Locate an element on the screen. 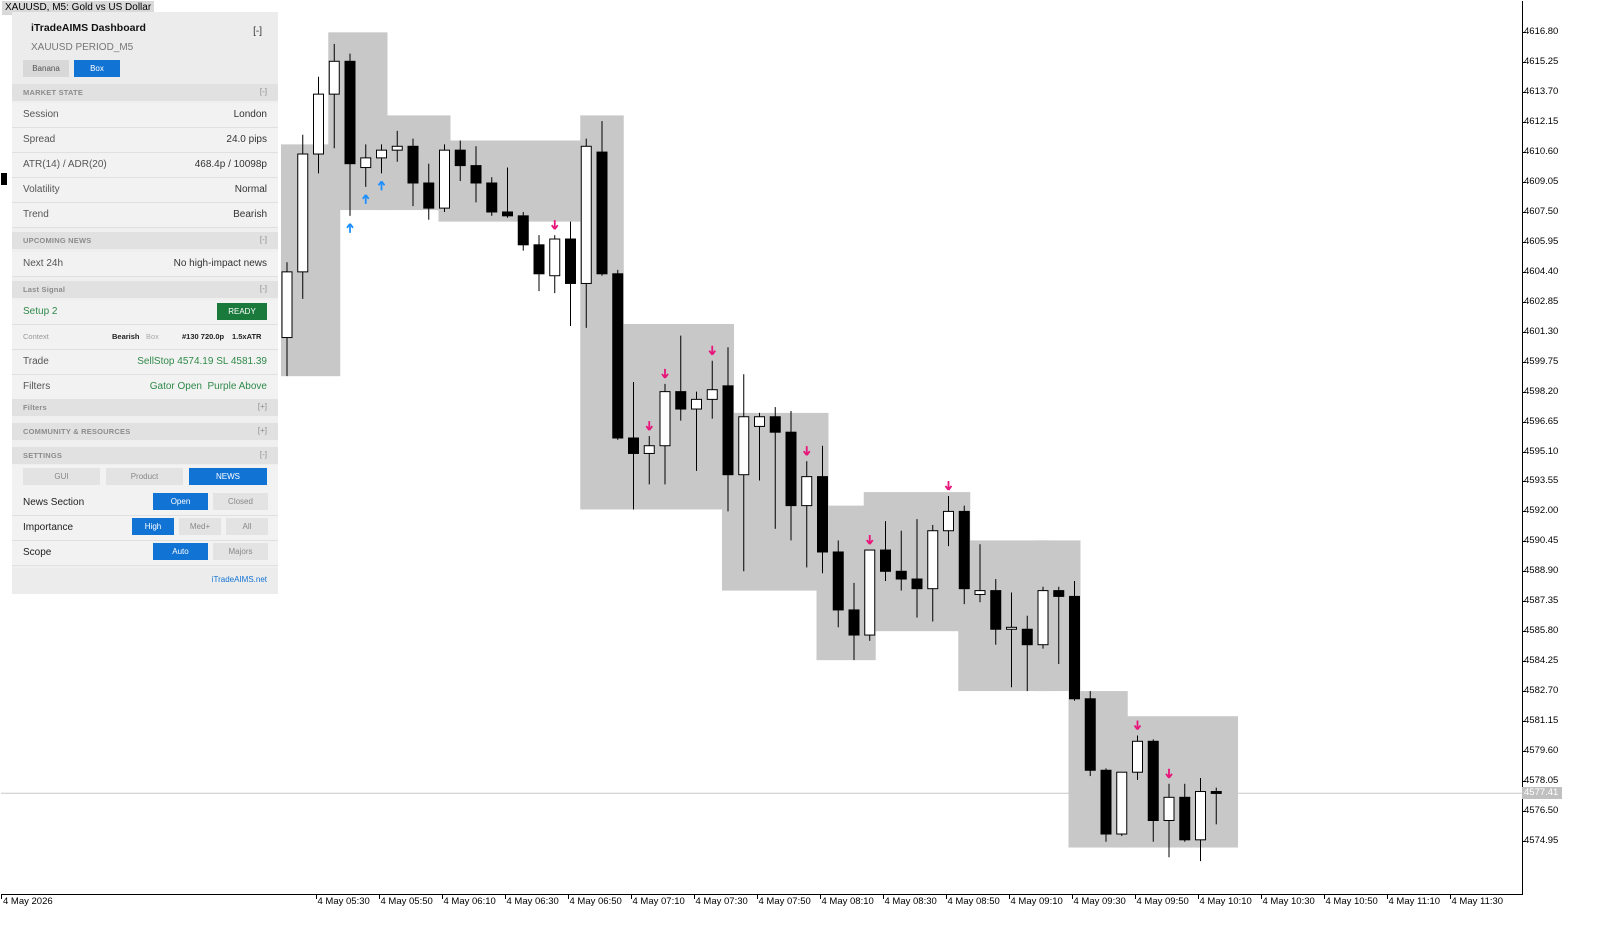  price-label: 4593.55 is located at coordinates (1541, 481).